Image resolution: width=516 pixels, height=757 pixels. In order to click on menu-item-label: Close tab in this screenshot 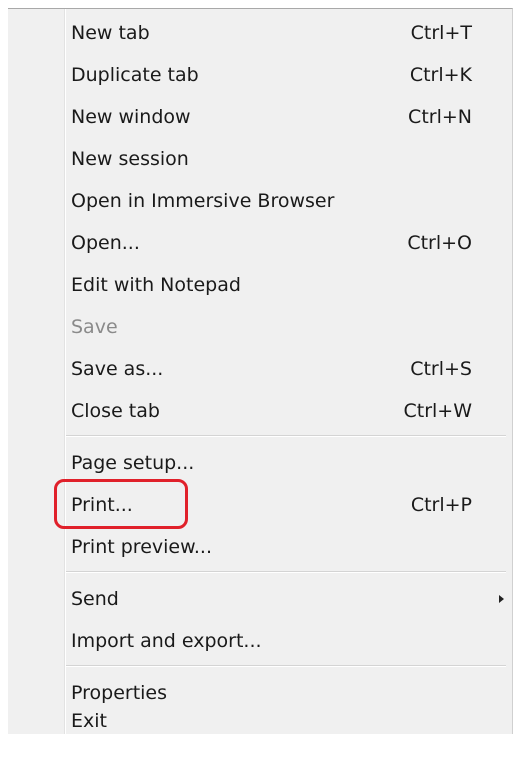, I will do `click(115, 411)`.